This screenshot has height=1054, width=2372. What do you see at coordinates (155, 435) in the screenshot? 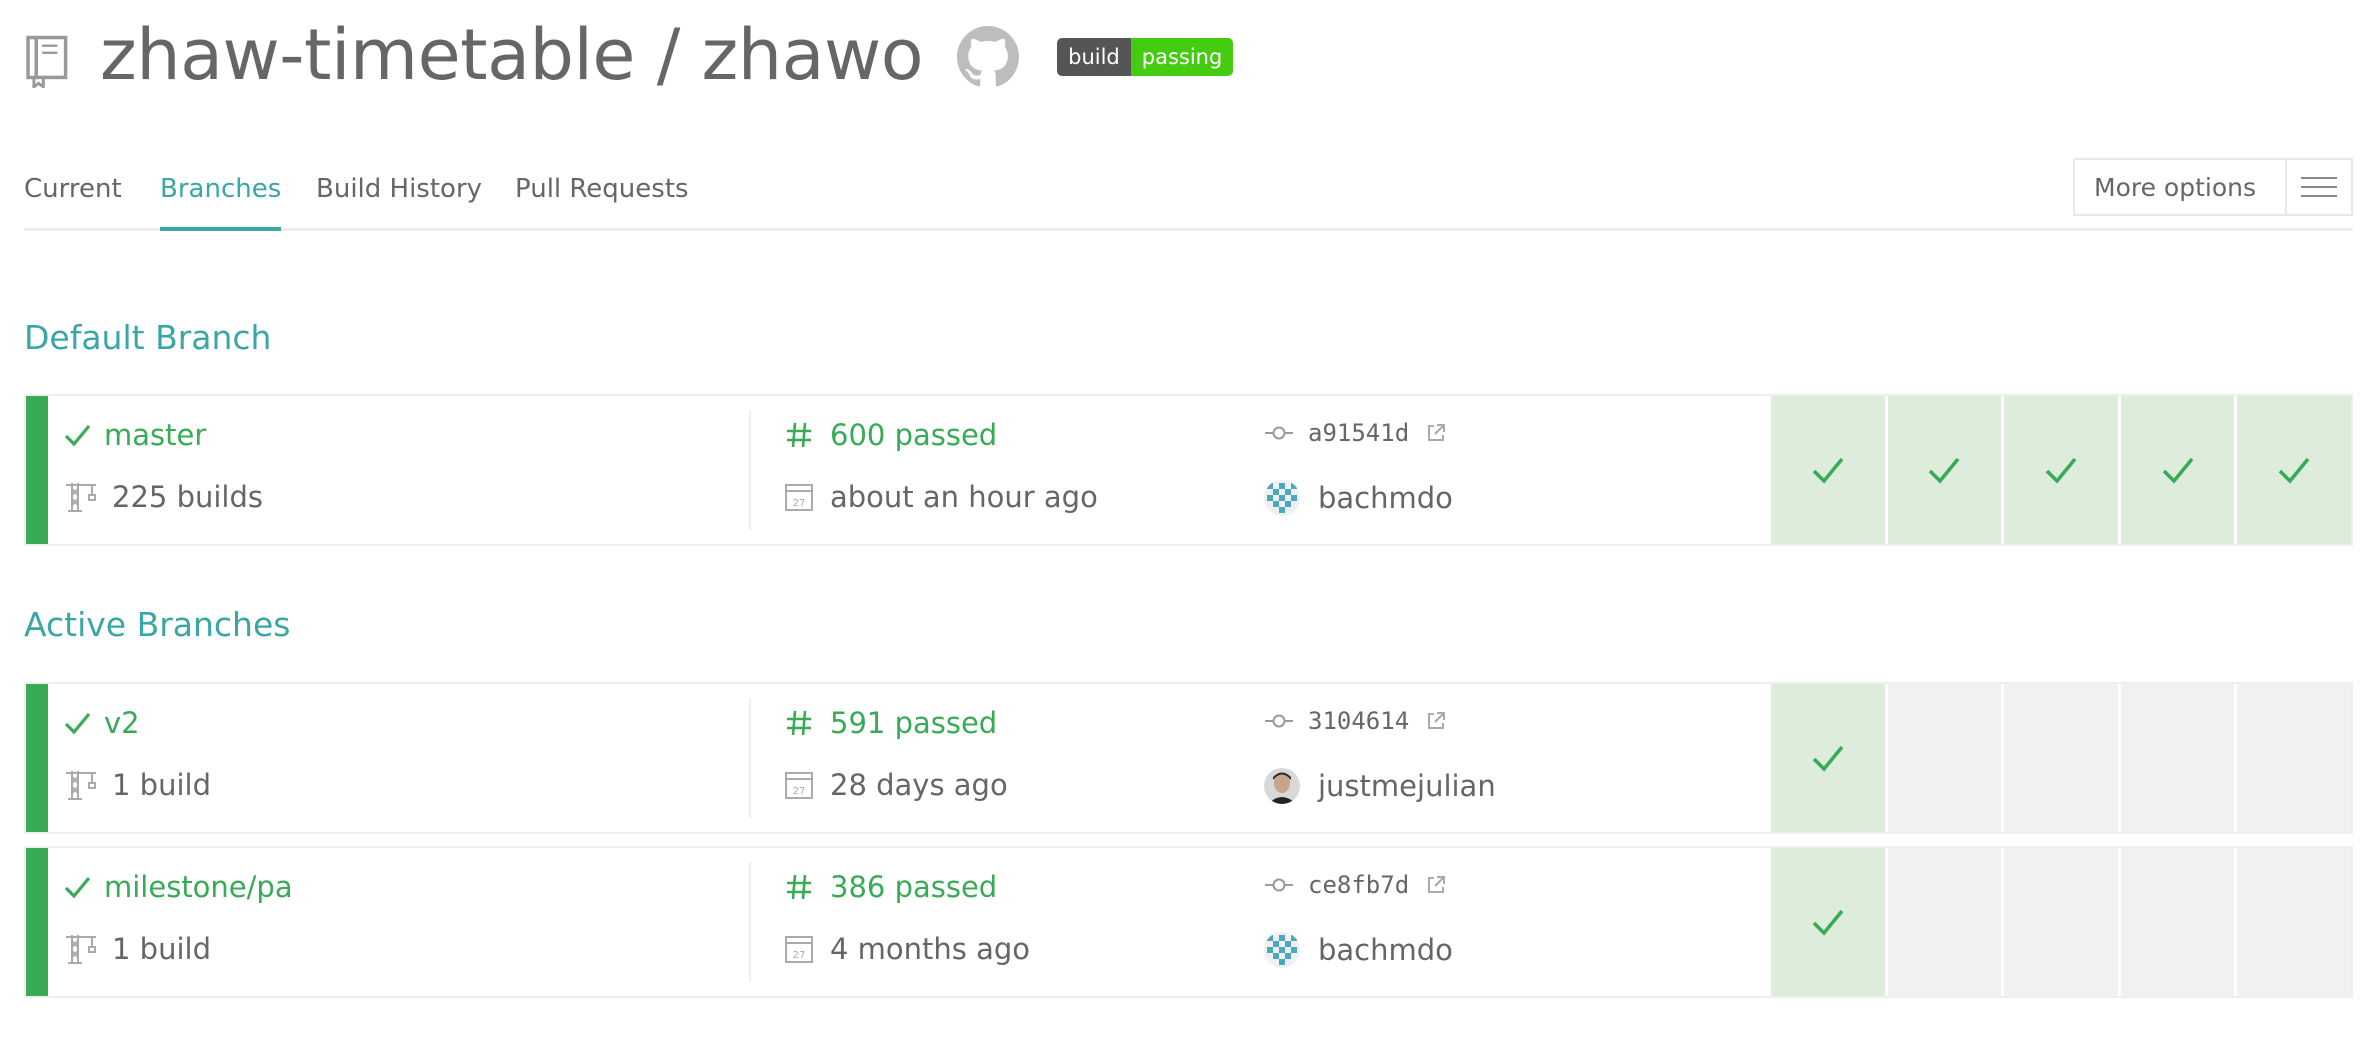
I see `branch-name-link: master` at bounding box center [155, 435].